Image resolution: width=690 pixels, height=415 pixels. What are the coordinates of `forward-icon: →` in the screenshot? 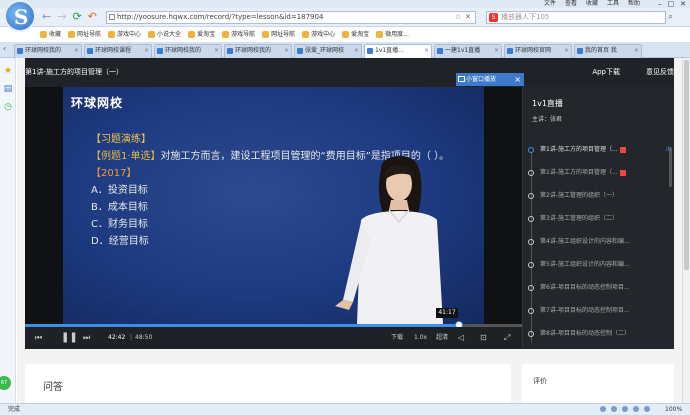 It's located at (61, 17).